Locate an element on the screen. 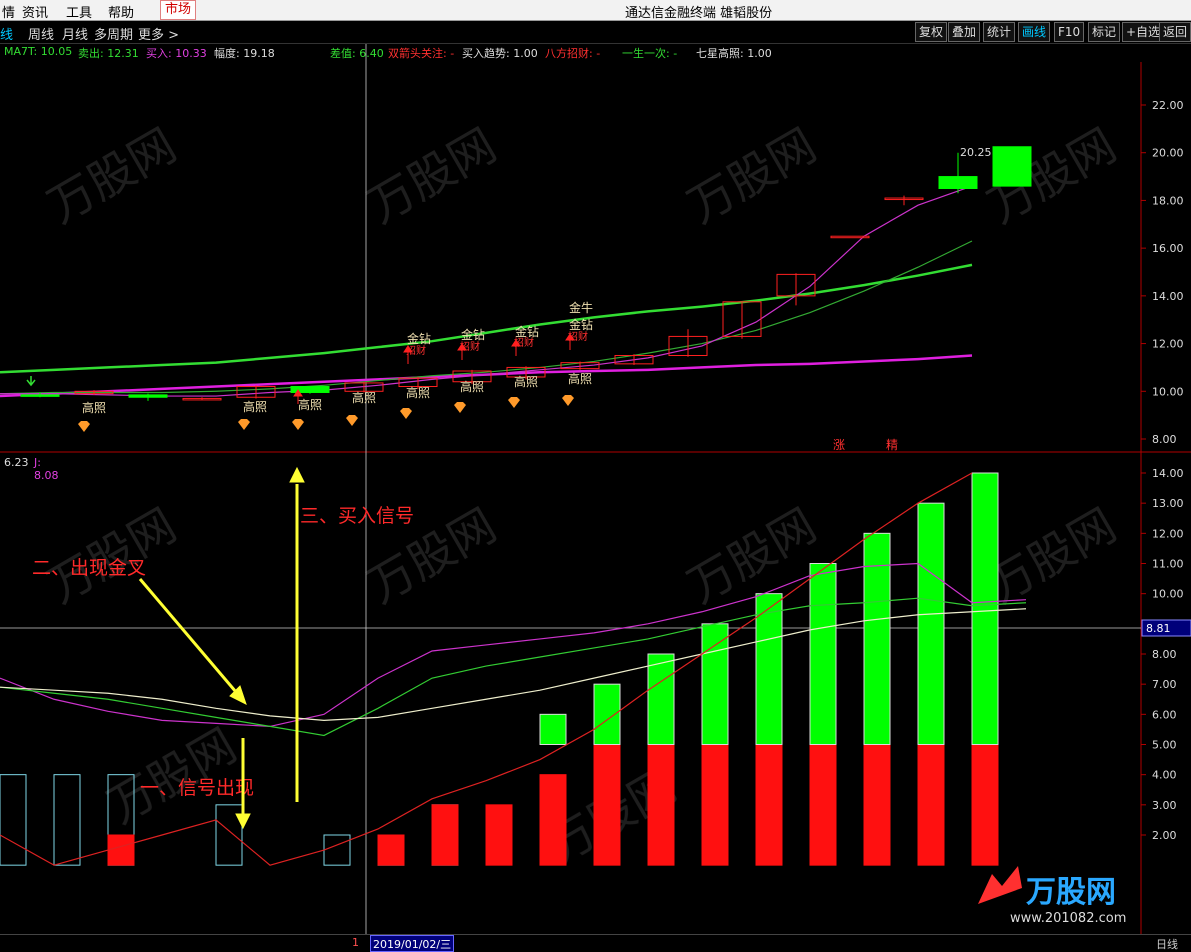  menu-item-news: 资讯 is located at coordinates (35, 11).